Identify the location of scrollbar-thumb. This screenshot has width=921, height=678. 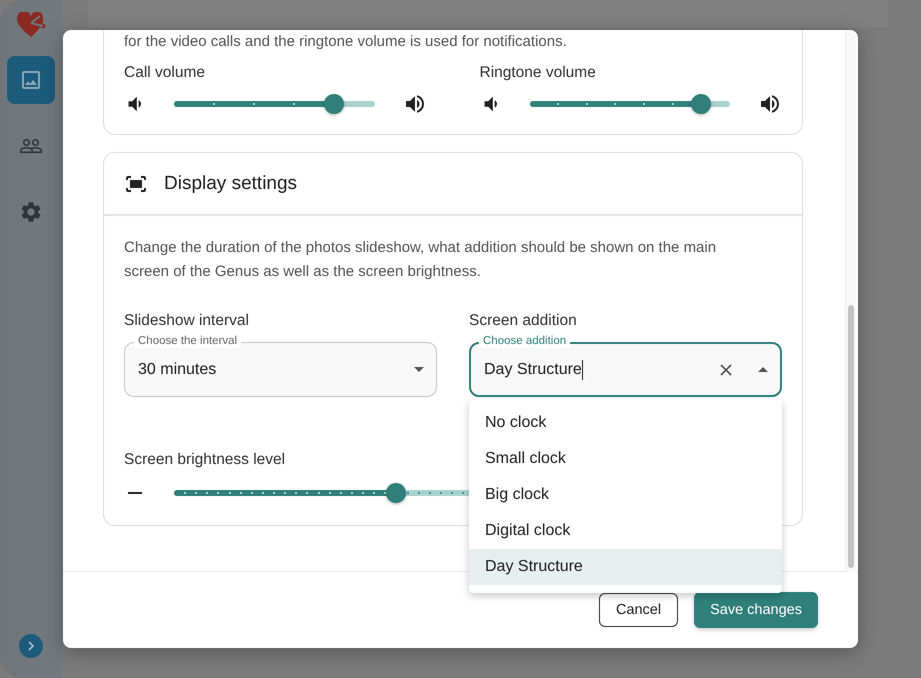
(851, 436).